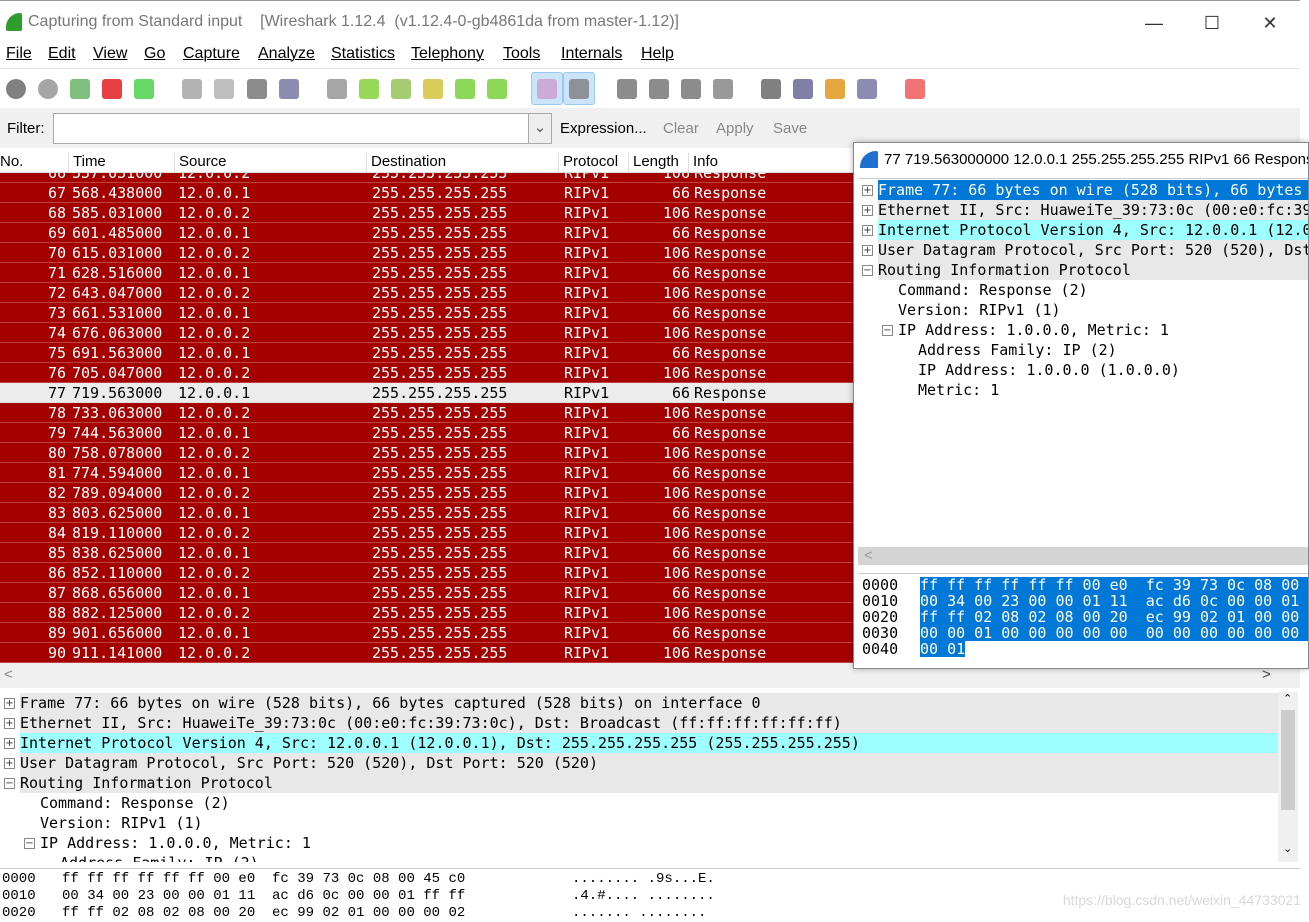 This screenshot has height=922, width=1309. I want to click on menu-file: File, so click(19, 54).